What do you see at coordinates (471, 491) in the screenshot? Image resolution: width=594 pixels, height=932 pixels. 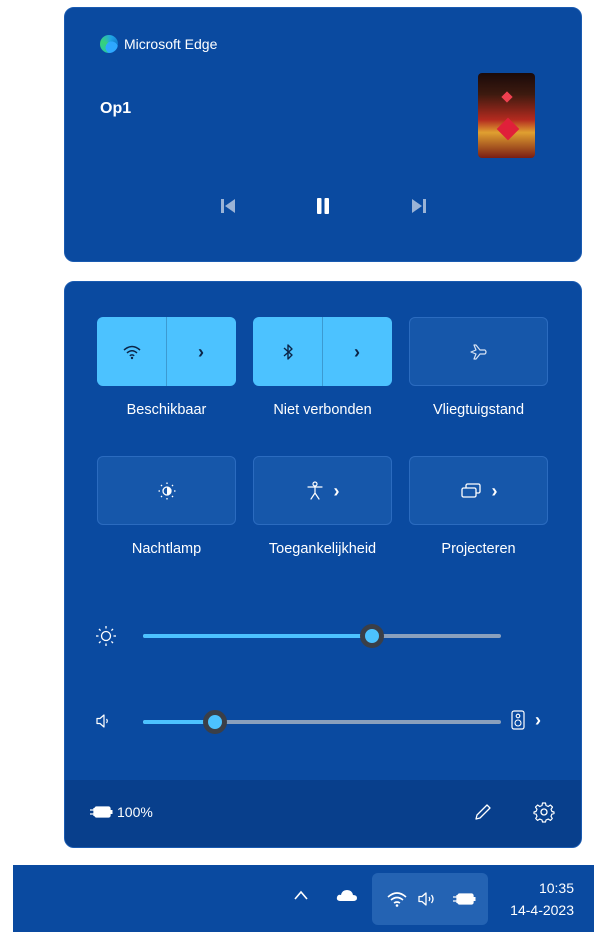 I see `project-icon` at bounding box center [471, 491].